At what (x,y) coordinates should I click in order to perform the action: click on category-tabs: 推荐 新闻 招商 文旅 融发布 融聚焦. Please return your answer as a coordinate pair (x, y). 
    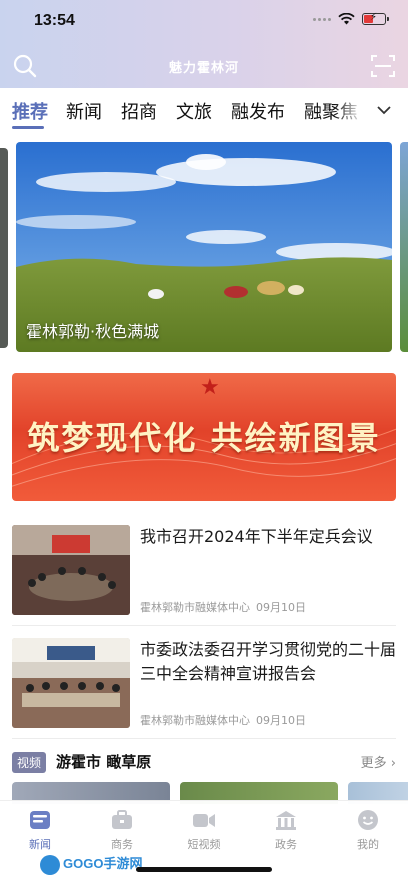
    Looking at the image, I should click on (204, 110).